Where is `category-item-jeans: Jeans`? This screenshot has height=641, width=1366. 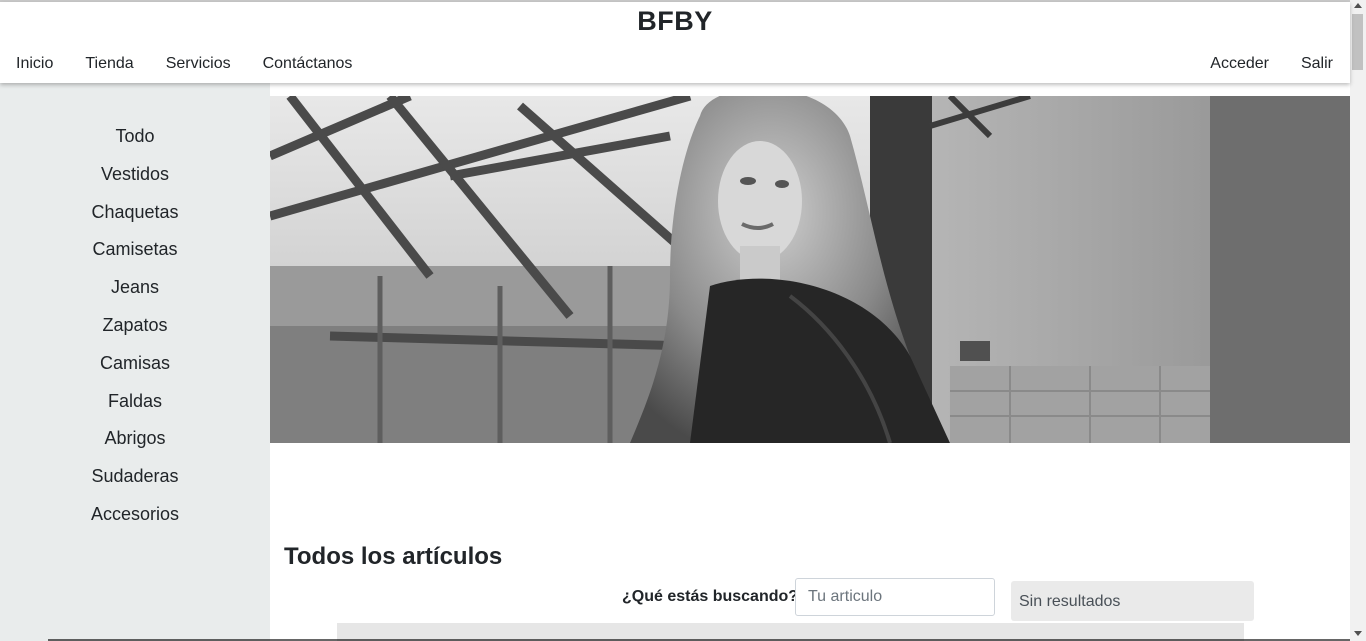 category-item-jeans: Jeans is located at coordinates (135, 288).